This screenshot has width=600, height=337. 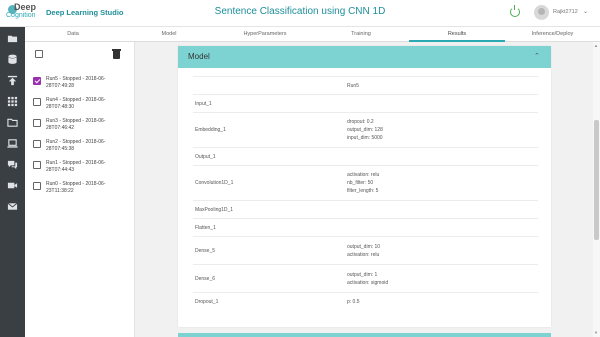 What do you see at coordinates (169, 34) in the screenshot?
I see `tab-model: Model` at bounding box center [169, 34].